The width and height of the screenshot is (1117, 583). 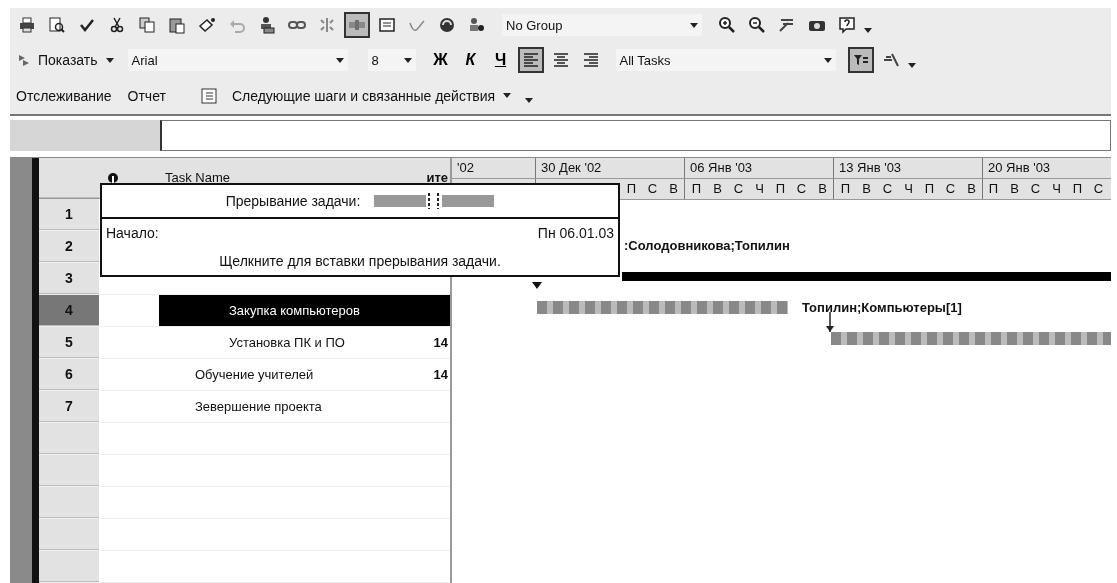 I want to click on week-label: 13 Янв '03, so click(x=870, y=168).